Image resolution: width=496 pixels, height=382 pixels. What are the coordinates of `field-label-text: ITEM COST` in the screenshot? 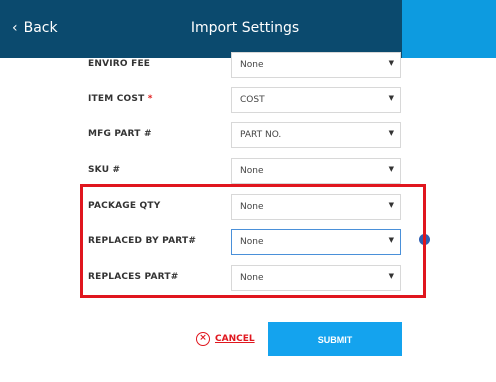 It's located at (116, 99).